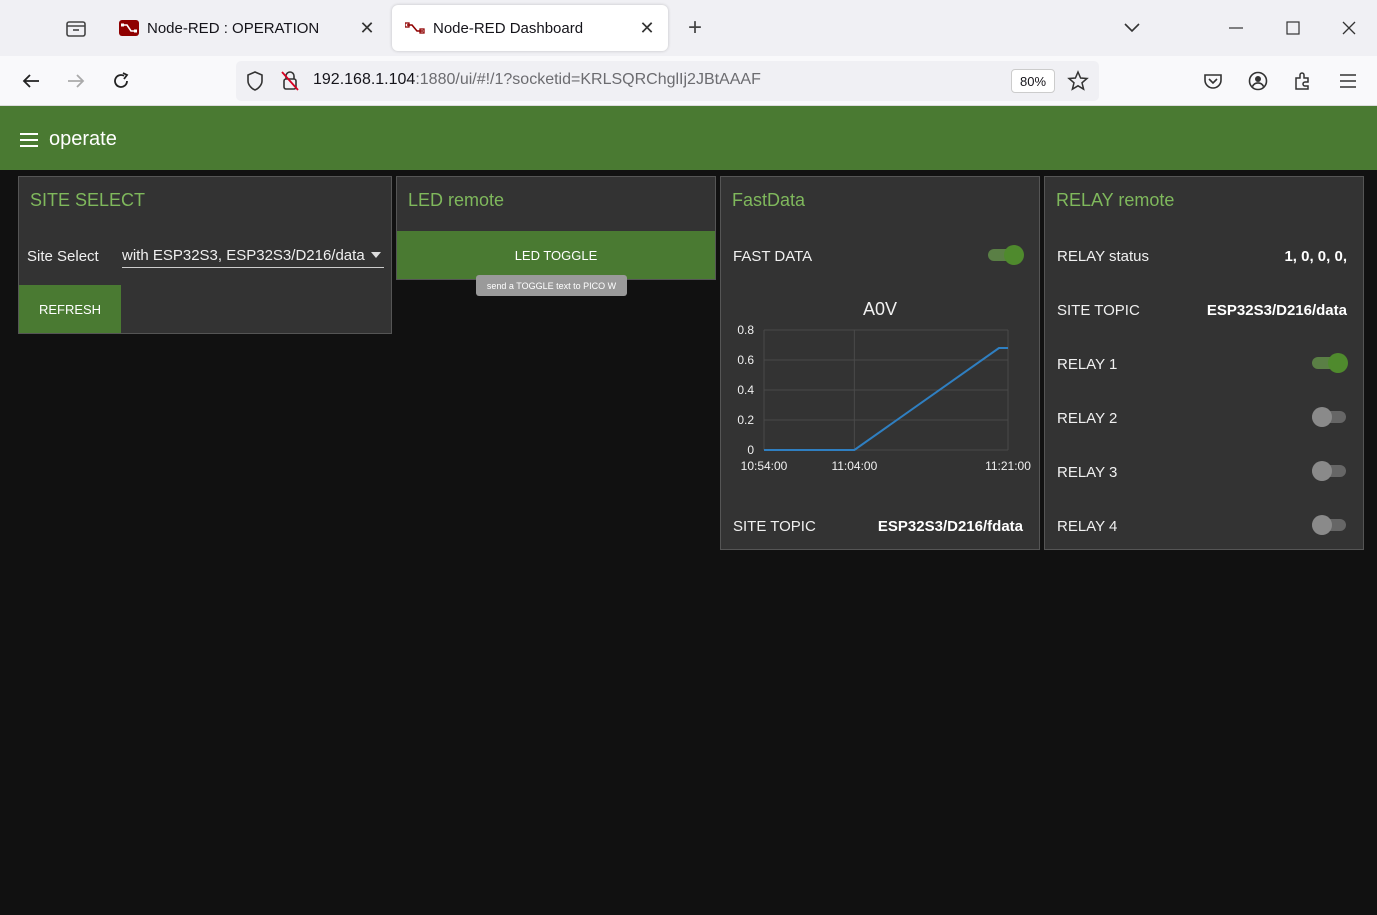  What do you see at coordinates (364, 79) in the screenshot?
I see `url-host: 192.168.1.104` at bounding box center [364, 79].